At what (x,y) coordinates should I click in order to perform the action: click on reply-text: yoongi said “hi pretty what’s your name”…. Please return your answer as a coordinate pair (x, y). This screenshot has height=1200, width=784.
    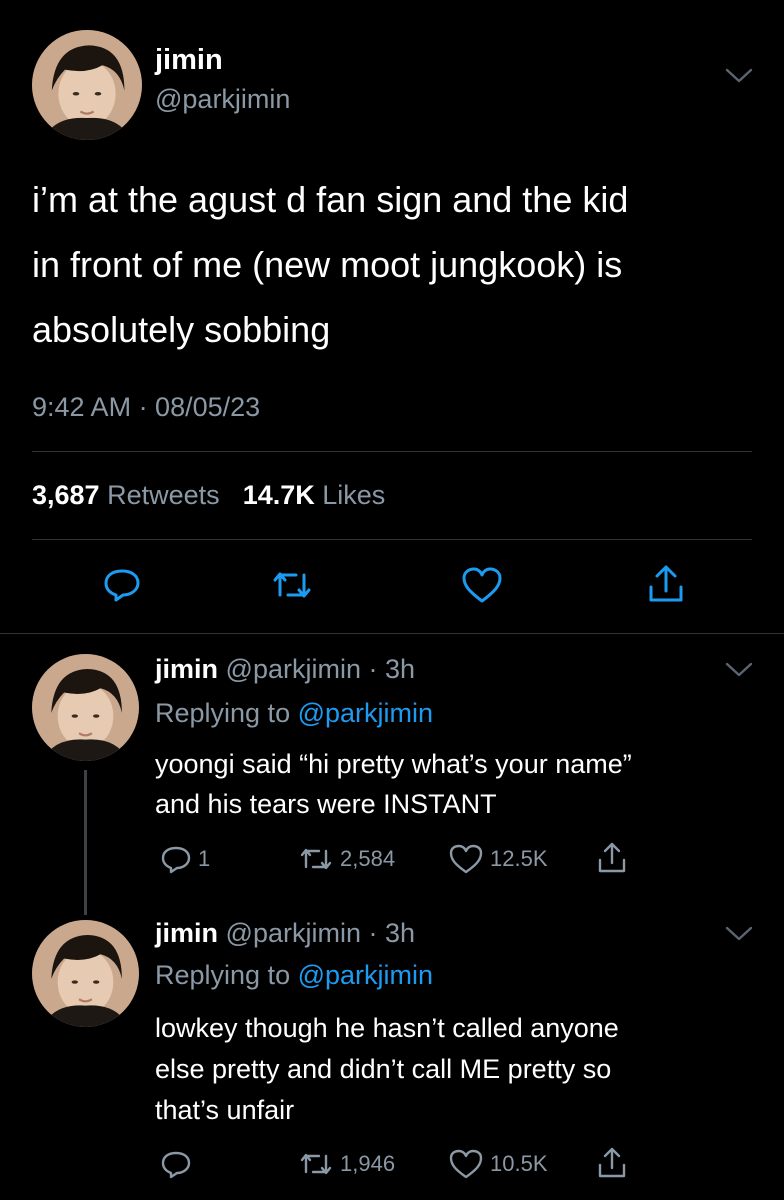
    Looking at the image, I should click on (465, 784).